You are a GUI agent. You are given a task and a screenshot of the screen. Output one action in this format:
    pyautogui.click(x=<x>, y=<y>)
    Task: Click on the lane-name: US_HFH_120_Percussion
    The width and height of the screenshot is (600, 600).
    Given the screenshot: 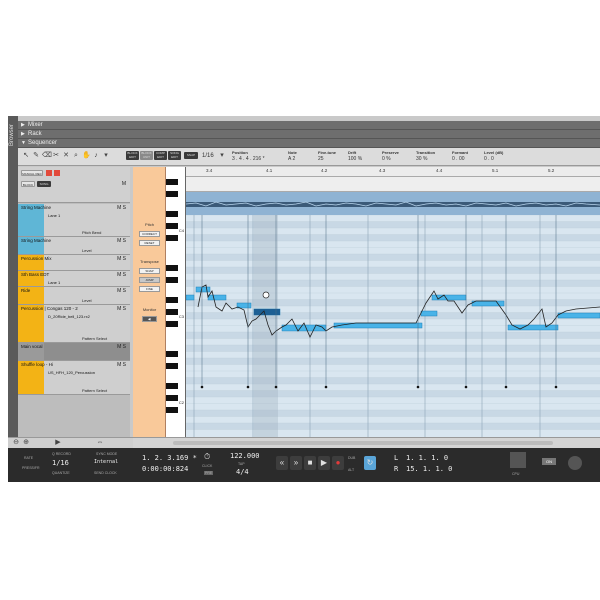 What is the action you would take?
    pyautogui.click(x=71, y=372)
    